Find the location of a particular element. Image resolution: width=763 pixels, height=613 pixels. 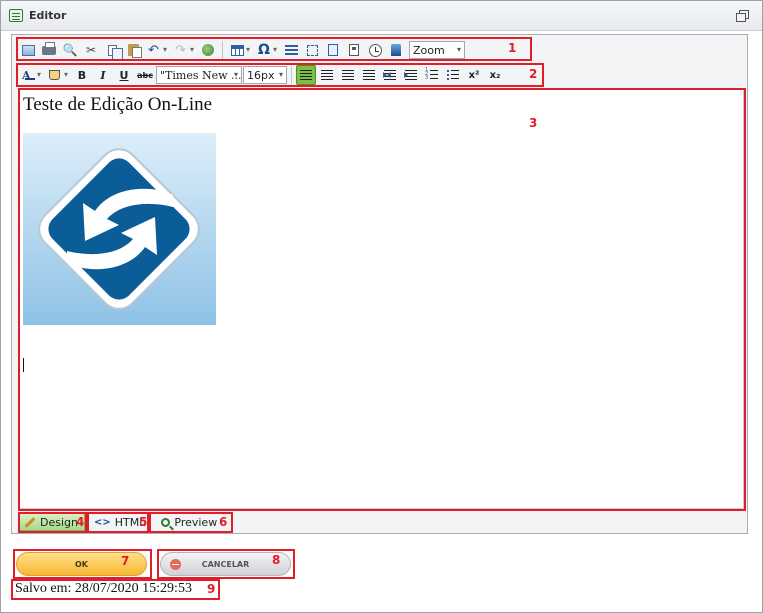

annotation-number-1: 1 is located at coordinates (512, 48).